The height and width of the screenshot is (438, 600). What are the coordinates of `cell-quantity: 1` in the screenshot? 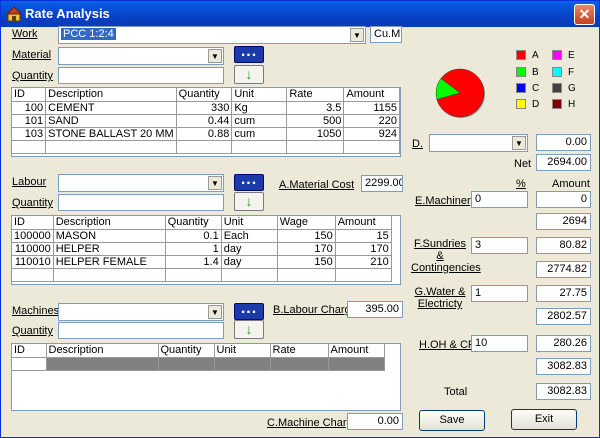 It's located at (193, 249).